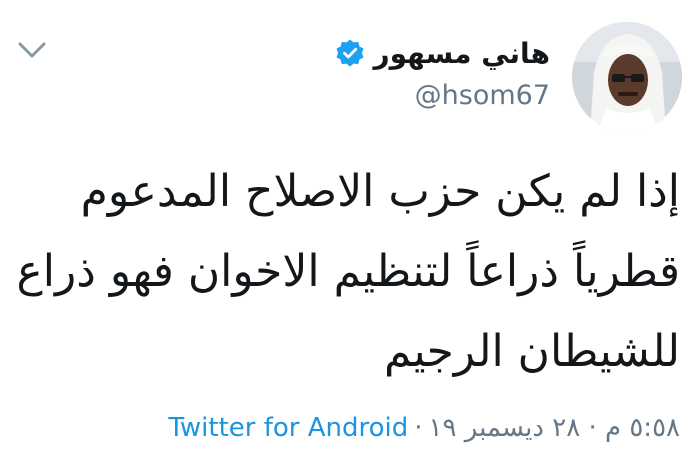 The image size is (700, 464). Describe the element at coordinates (380, 191) in the screenshot. I see `tweet-text-line: إذا لم يكن حزب الاصلاح المدعوم` at that location.